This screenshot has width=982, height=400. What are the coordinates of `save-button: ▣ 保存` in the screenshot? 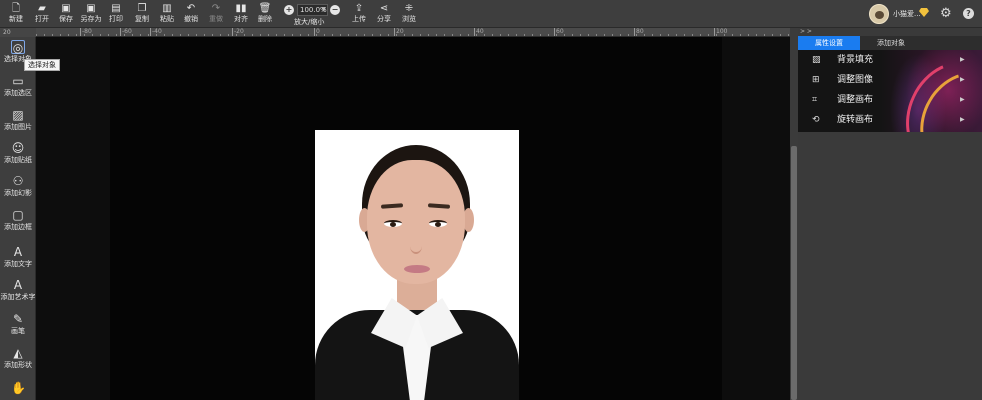 It's located at (66, 14).